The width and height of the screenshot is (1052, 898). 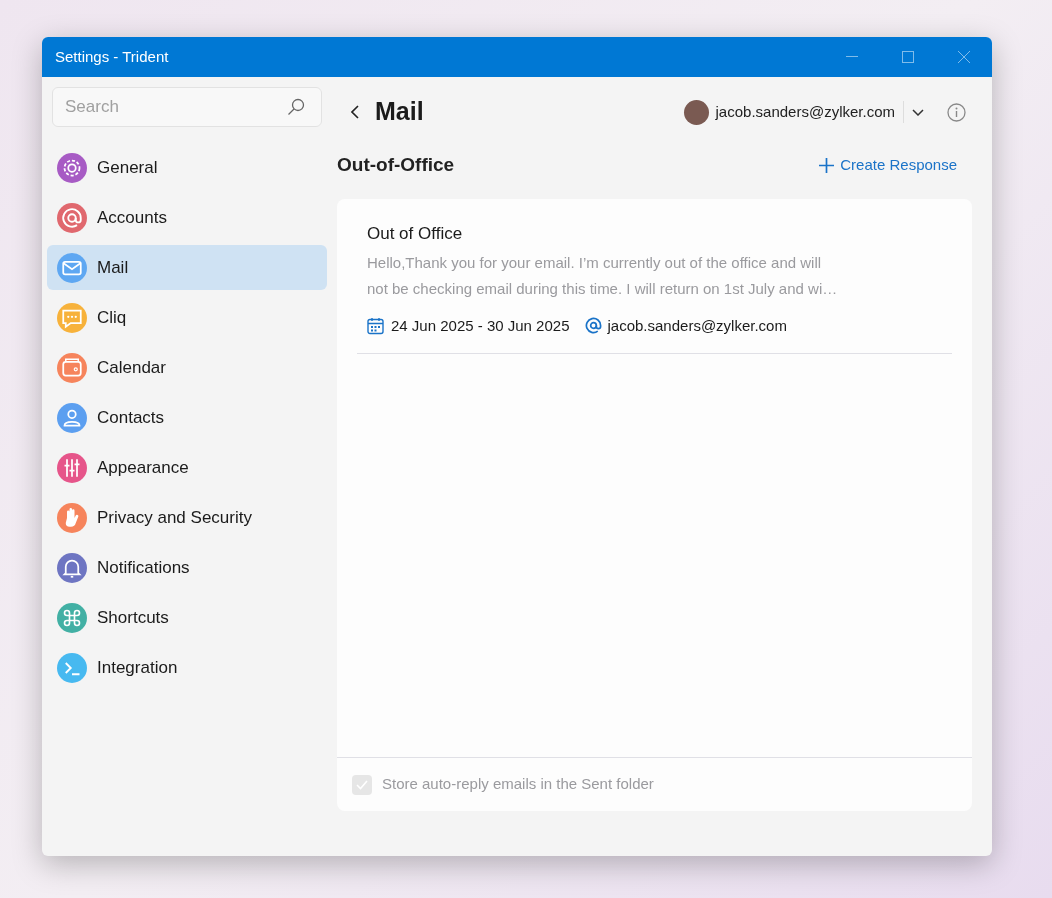 I want to click on at-sign-icon, so click(x=594, y=326).